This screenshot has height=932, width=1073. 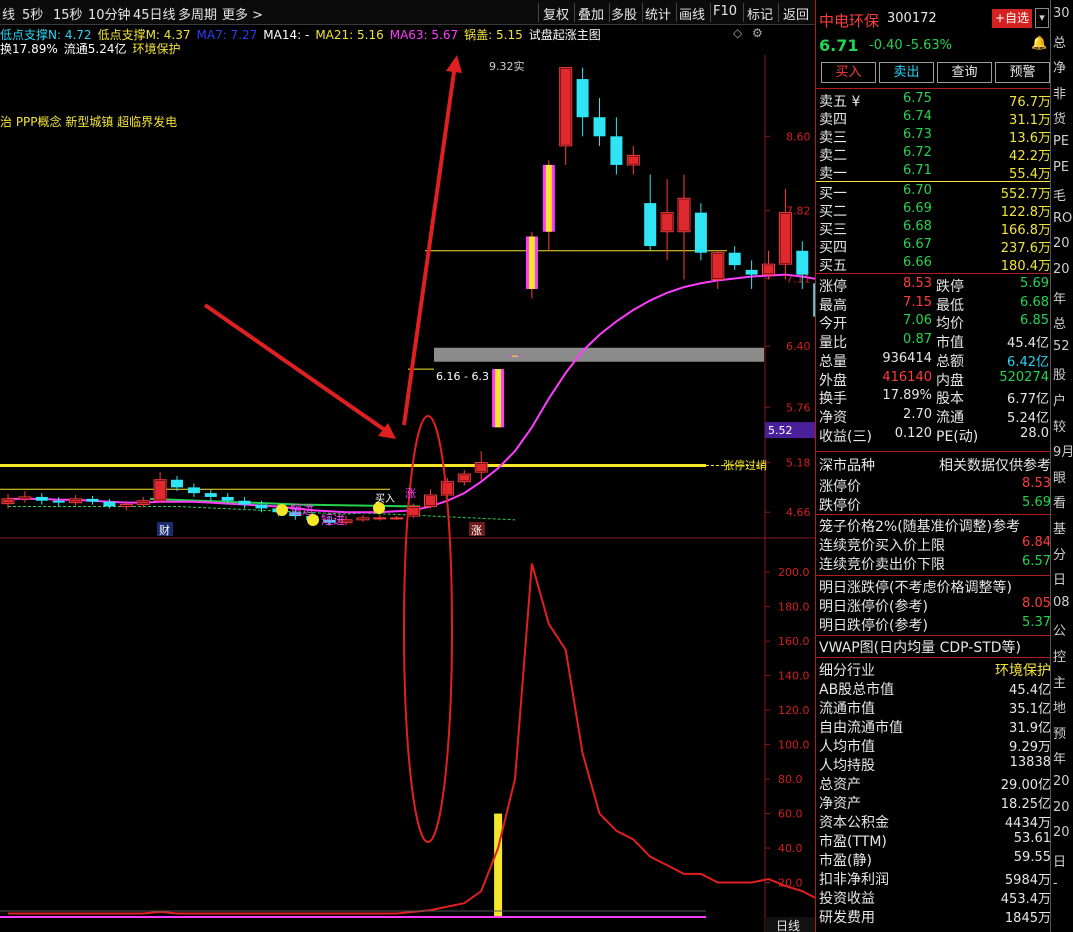 What do you see at coordinates (1060, 683) in the screenshot?
I see `edge-label: 主` at bounding box center [1060, 683].